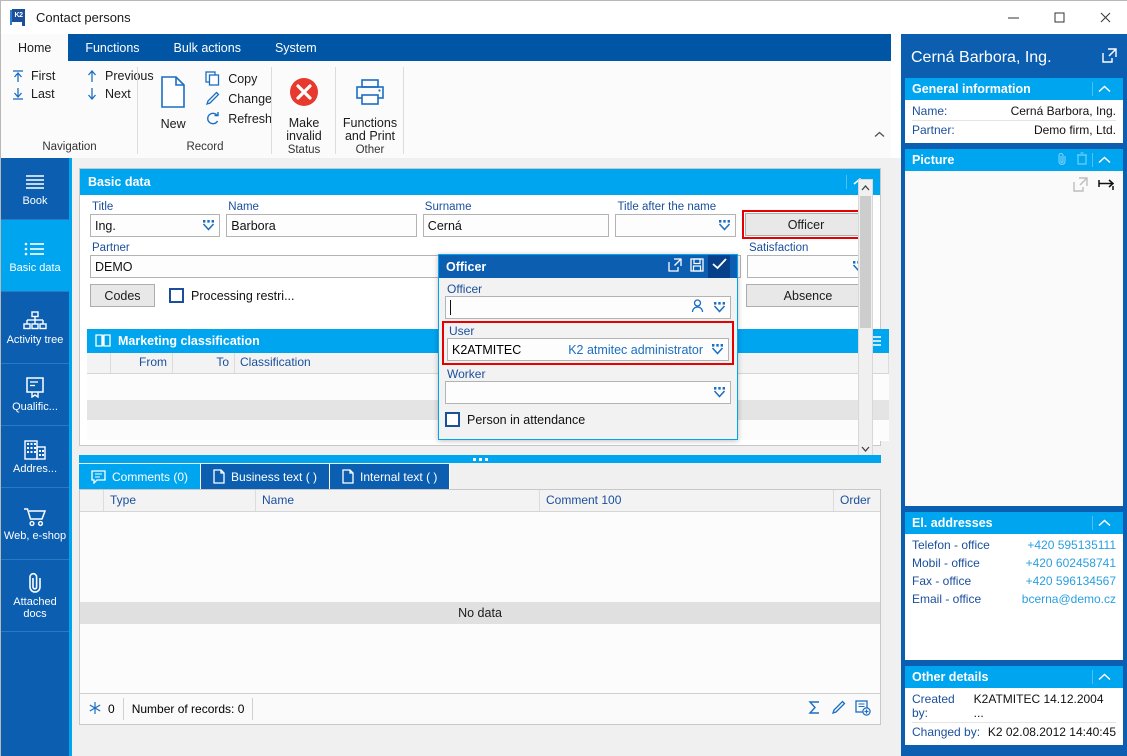  I want to click on minimize-button, so click(1013, 17).